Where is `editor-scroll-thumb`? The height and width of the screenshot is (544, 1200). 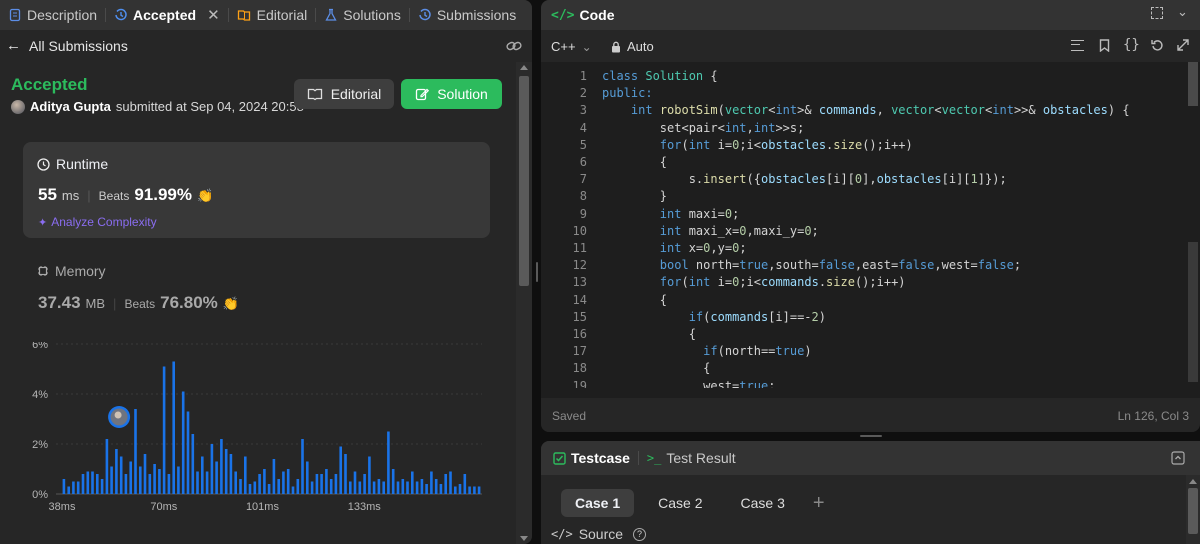
editor-scroll-thumb is located at coordinates (1193, 84).